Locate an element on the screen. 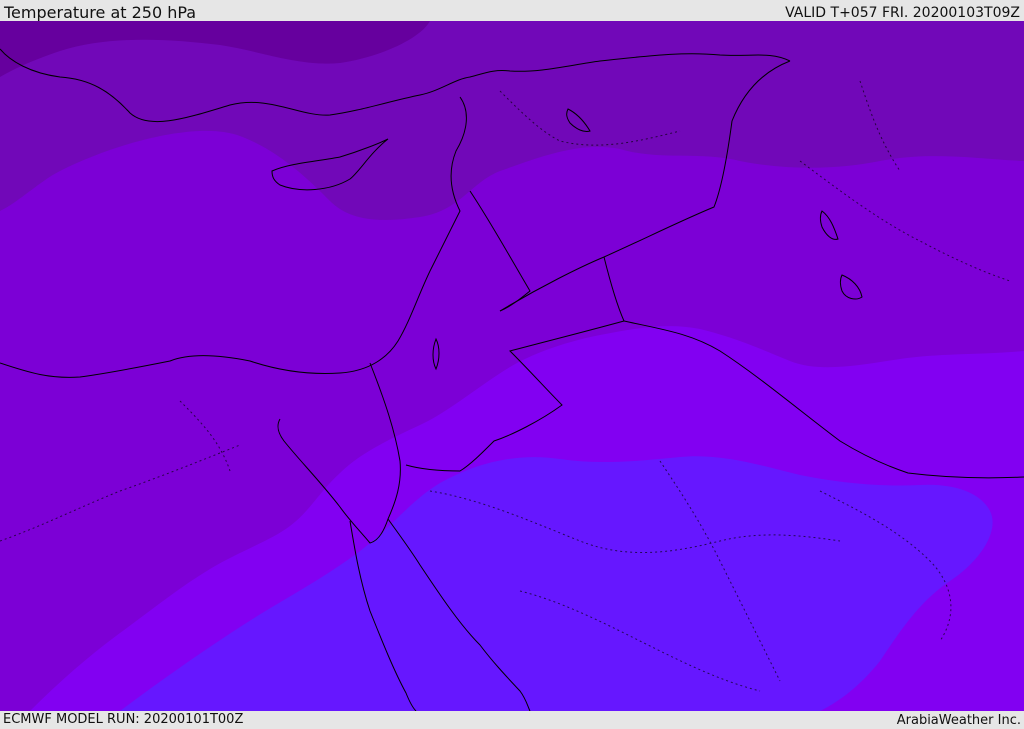  valid-time: VALID T+057 FRI. 20200103T09Z is located at coordinates (902, 13).